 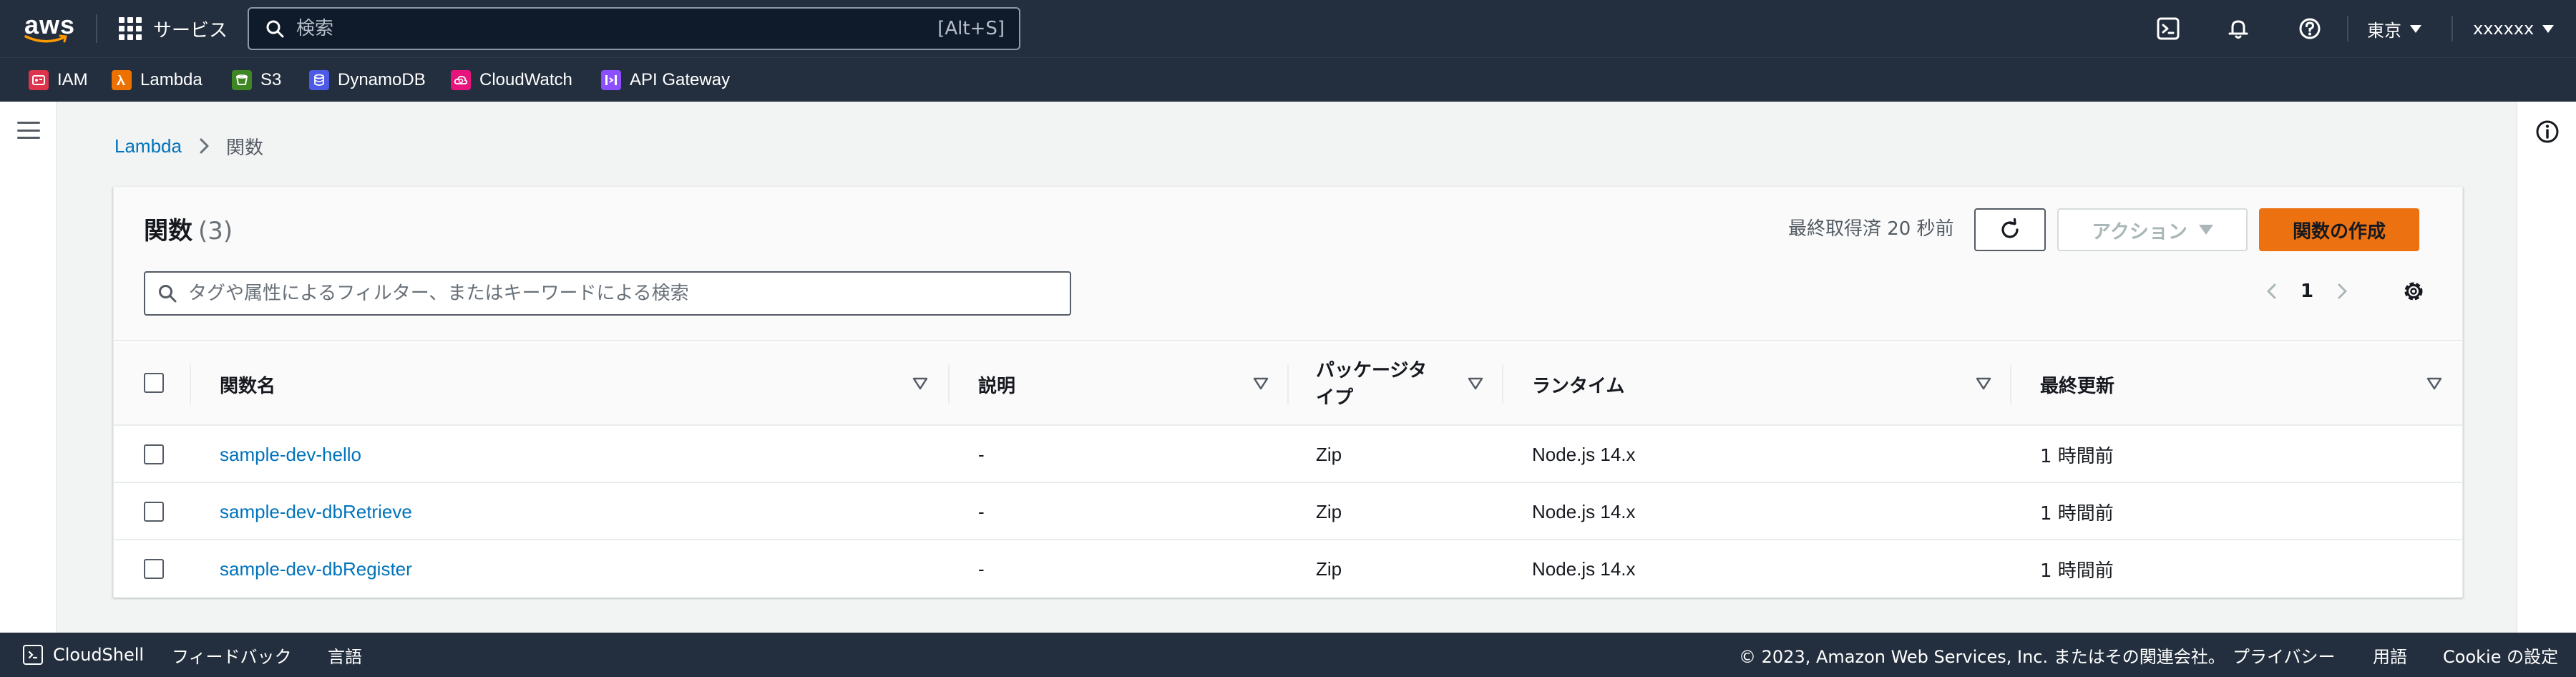 I want to click on favorite-iam: IAM, so click(x=59, y=80).